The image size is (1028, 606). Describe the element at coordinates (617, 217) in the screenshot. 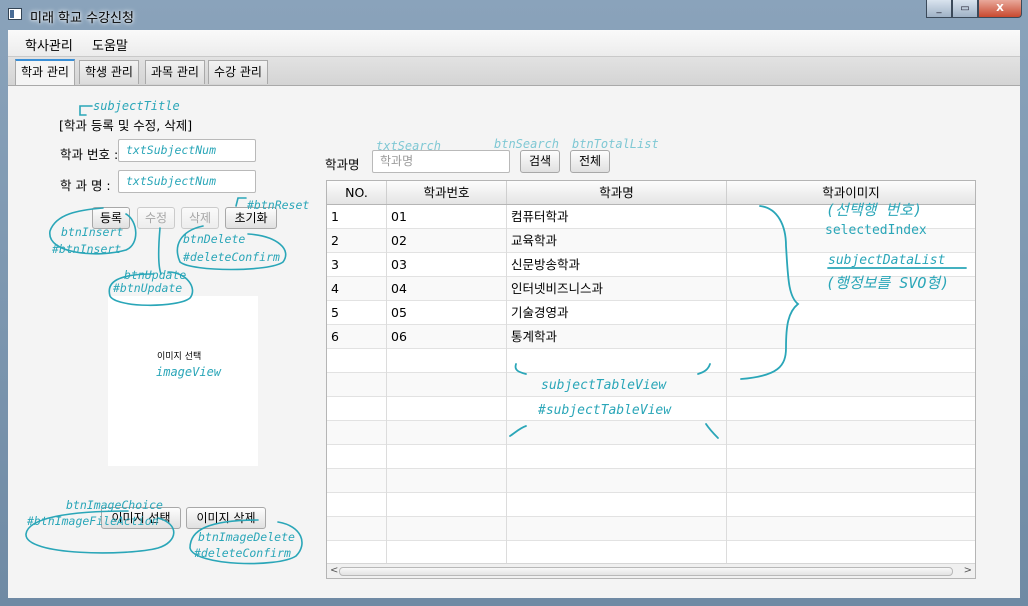

I see `table-cell-name: 컴퓨터학과` at that location.